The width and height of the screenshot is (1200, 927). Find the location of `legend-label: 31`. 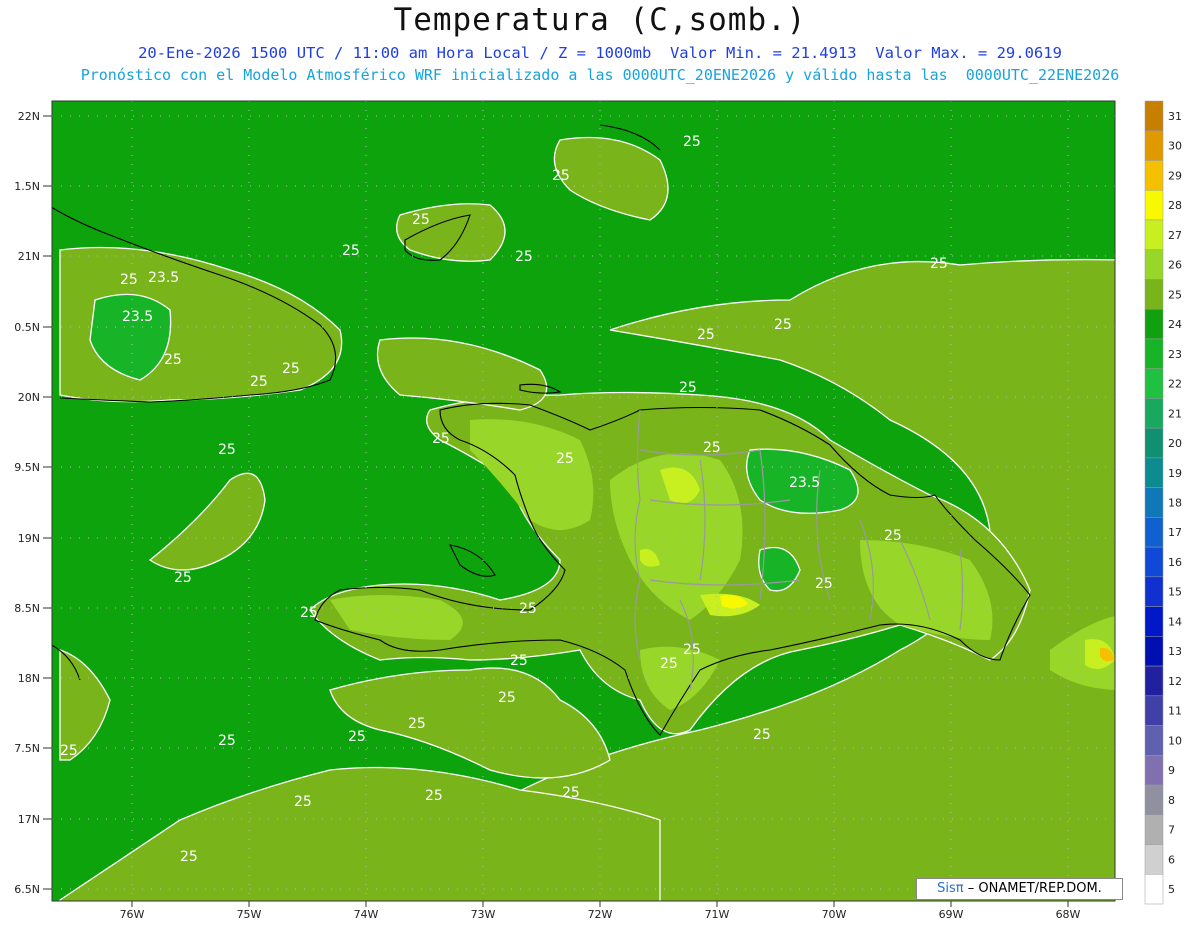

legend-label: 31 is located at coordinates (1175, 116).